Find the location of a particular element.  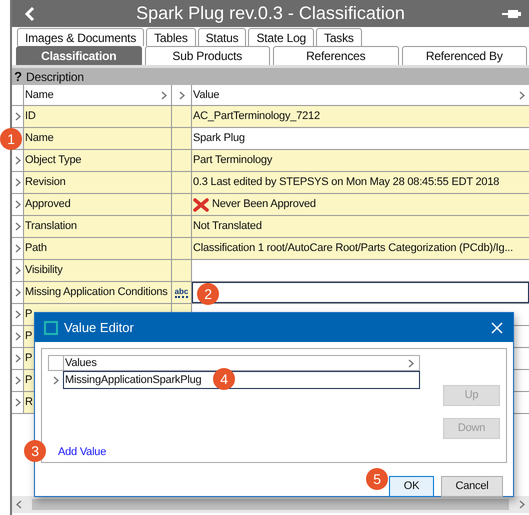

name-cell: Revision is located at coordinates (98, 182).